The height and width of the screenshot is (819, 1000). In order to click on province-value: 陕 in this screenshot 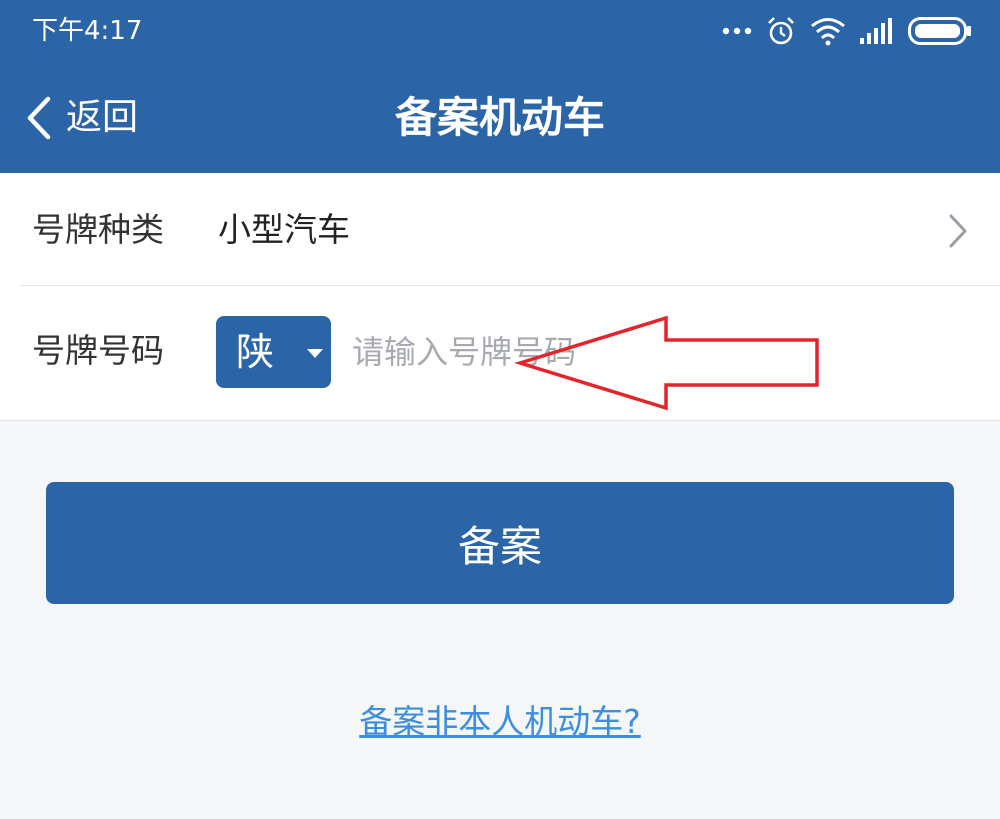, I will do `click(255, 352)`.